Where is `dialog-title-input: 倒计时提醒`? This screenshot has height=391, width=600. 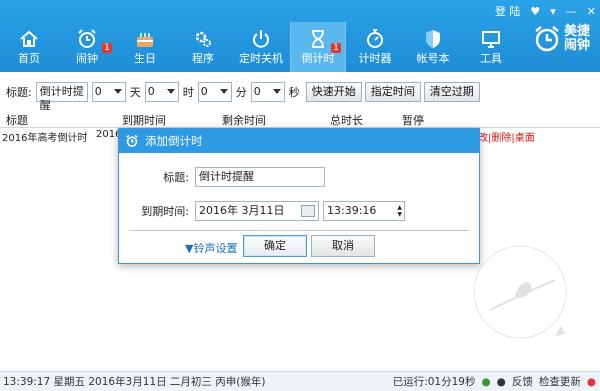
dialog-title-input: 倒计时提醒 is located at coordinates (260, 177).